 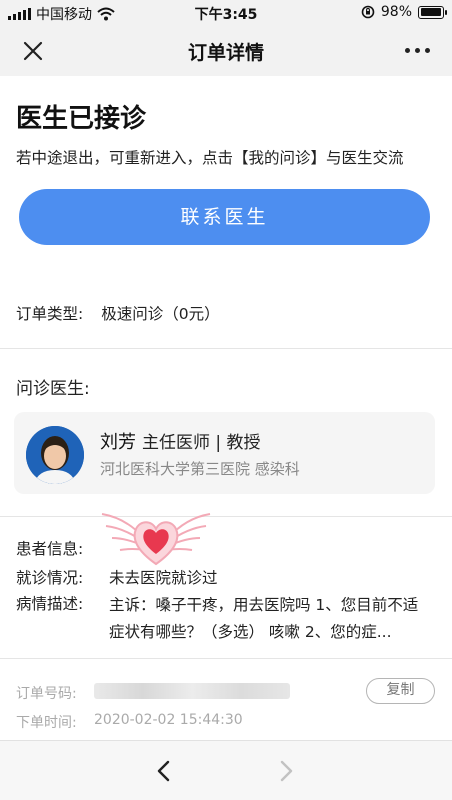 I want to click on heart-wings-logo, so click(x=156, y=539).